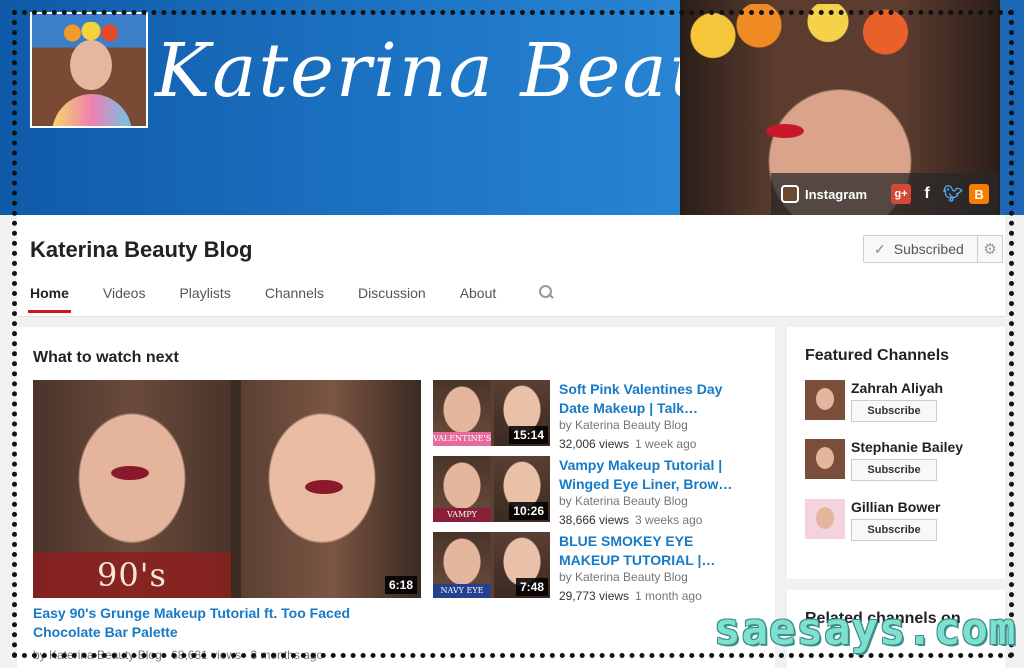 The height and width of the screenshot is (668, 1024). Describe the element at coordinates (287, 655) in the screenshot. I see `video-age: 3 months ago` at that location.